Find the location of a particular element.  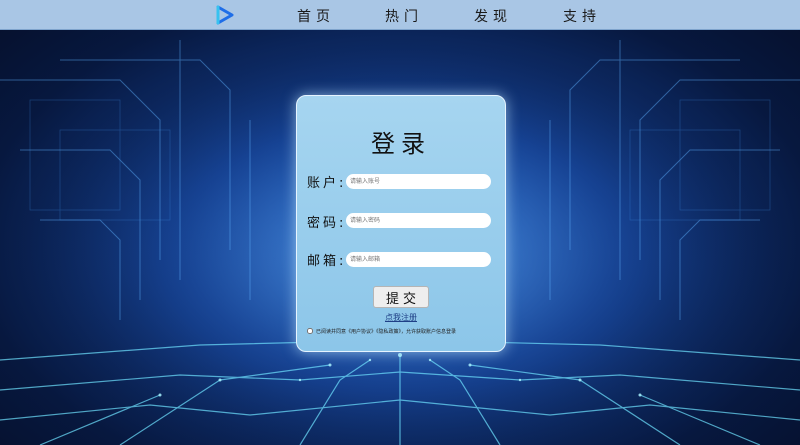

email-input is located at coordinates (418, 259).